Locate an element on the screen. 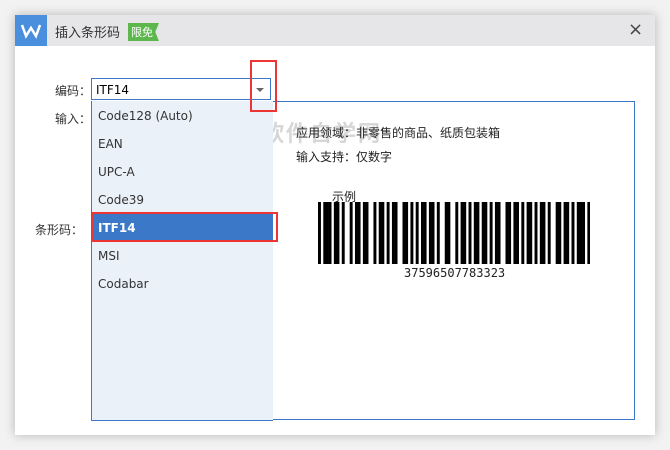 The width and height of the screenshot is (670, 450). barcode-number: 37596507783323 is located at coordinates (455, 273).